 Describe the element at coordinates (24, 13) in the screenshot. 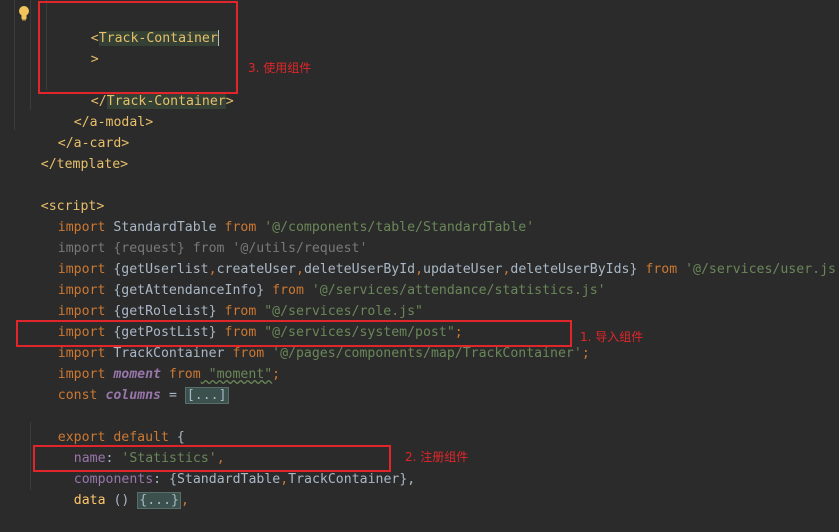

I see `lightbulb-icon` at that location.